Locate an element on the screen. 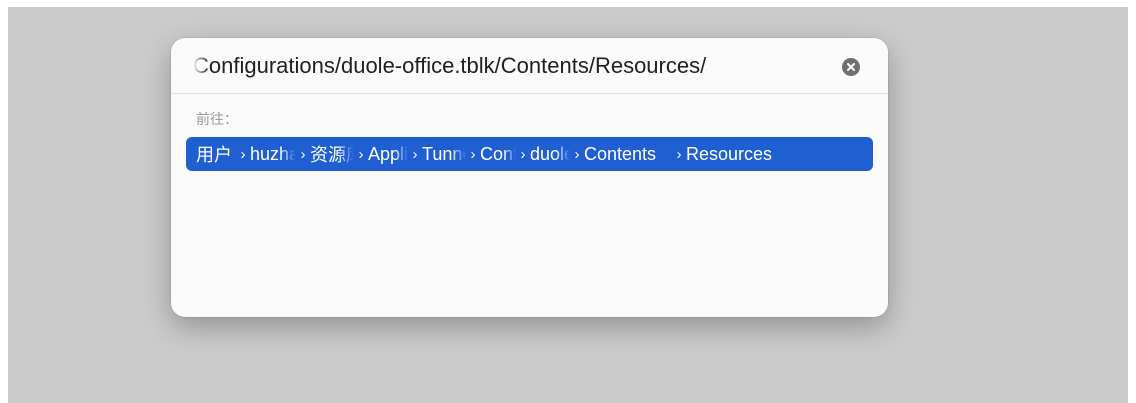  breadcrumb-configurations: Configurations is located at coordinates (498, 153).